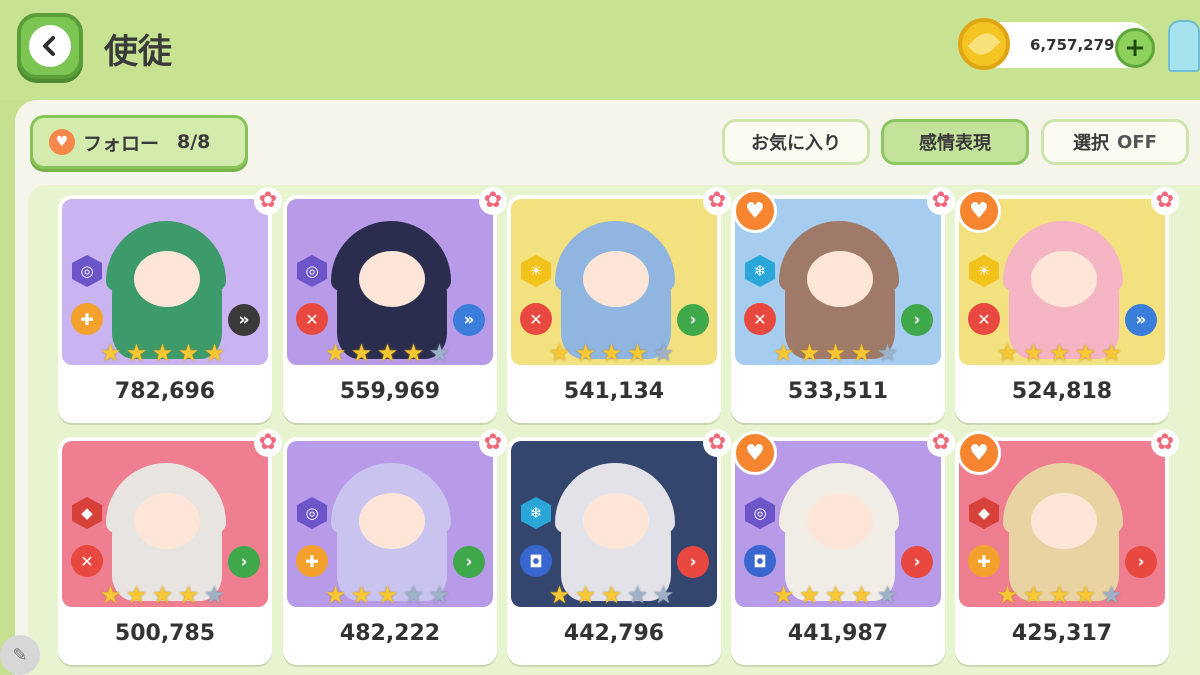  I want to click on element-icon: ◆, so click(87, 513).